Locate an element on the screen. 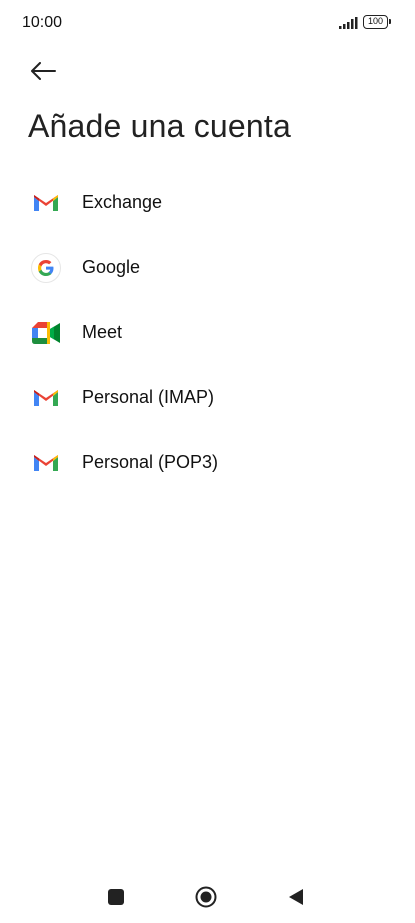 The image size is (415, 923). account-item-google: Google is located at coordinates (207, 267).